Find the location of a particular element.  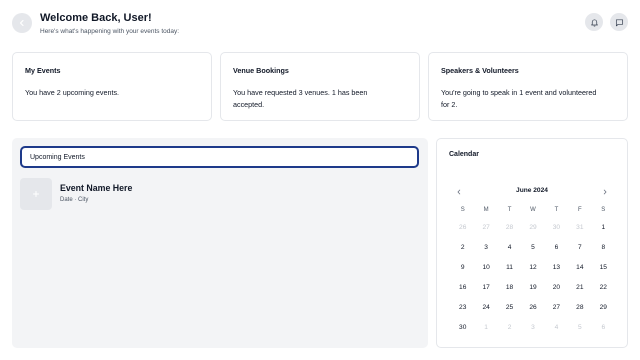

calendar-day: 14 is located at coordinates (579, 267).